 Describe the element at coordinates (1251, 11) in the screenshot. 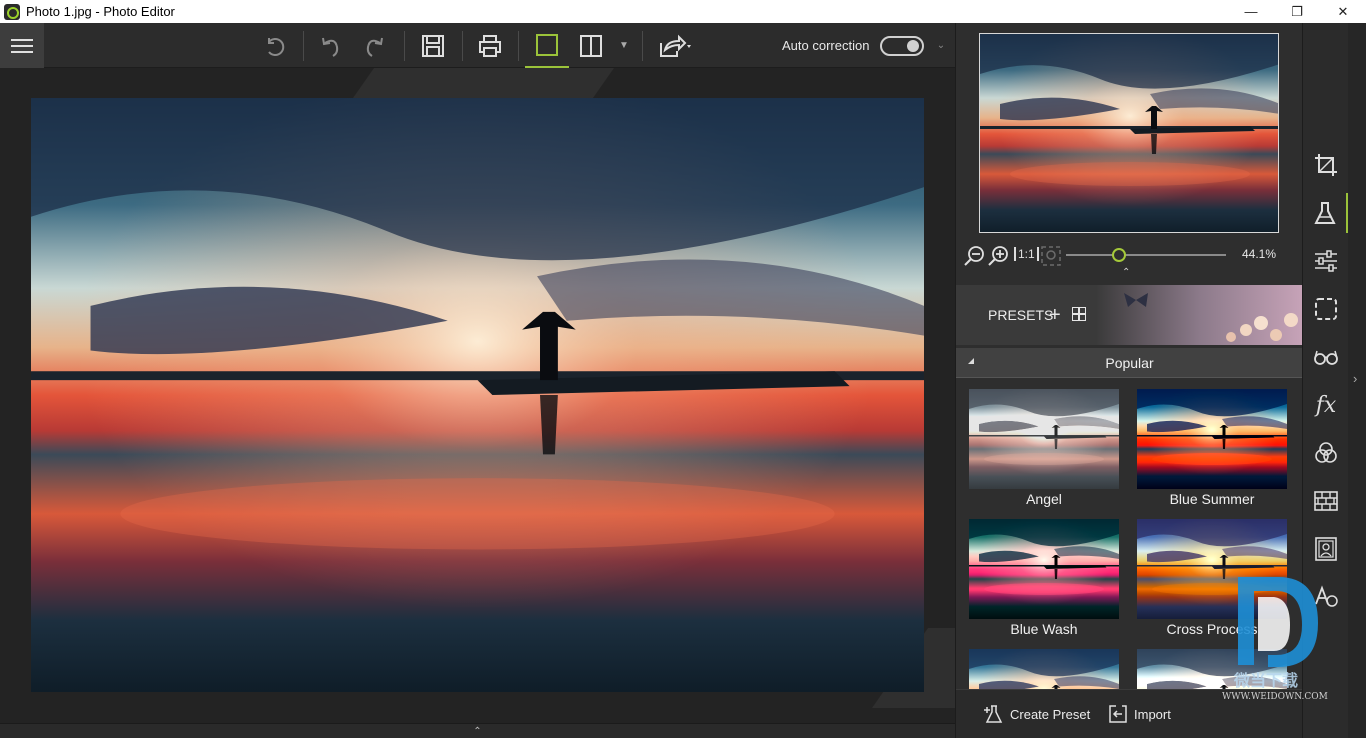

I see `minimize-button: —` at that location.